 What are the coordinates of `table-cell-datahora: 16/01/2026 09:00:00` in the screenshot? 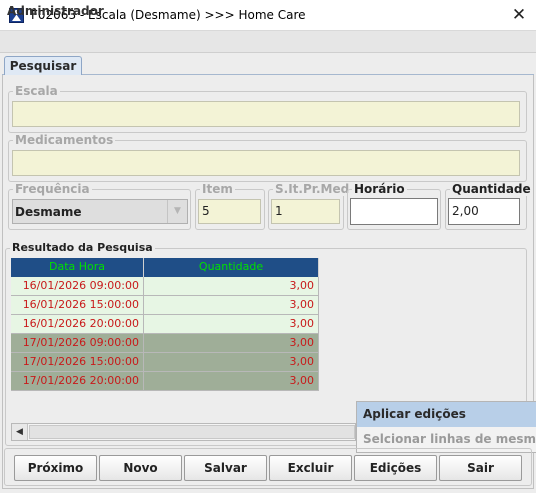 It's located at (77, 286).